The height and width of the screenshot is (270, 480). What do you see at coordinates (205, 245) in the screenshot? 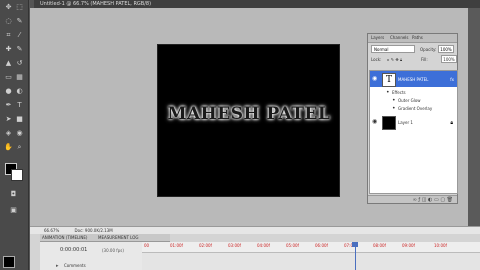
I see `ruler-tick: 02:00f` at bounding box center [205, 245].